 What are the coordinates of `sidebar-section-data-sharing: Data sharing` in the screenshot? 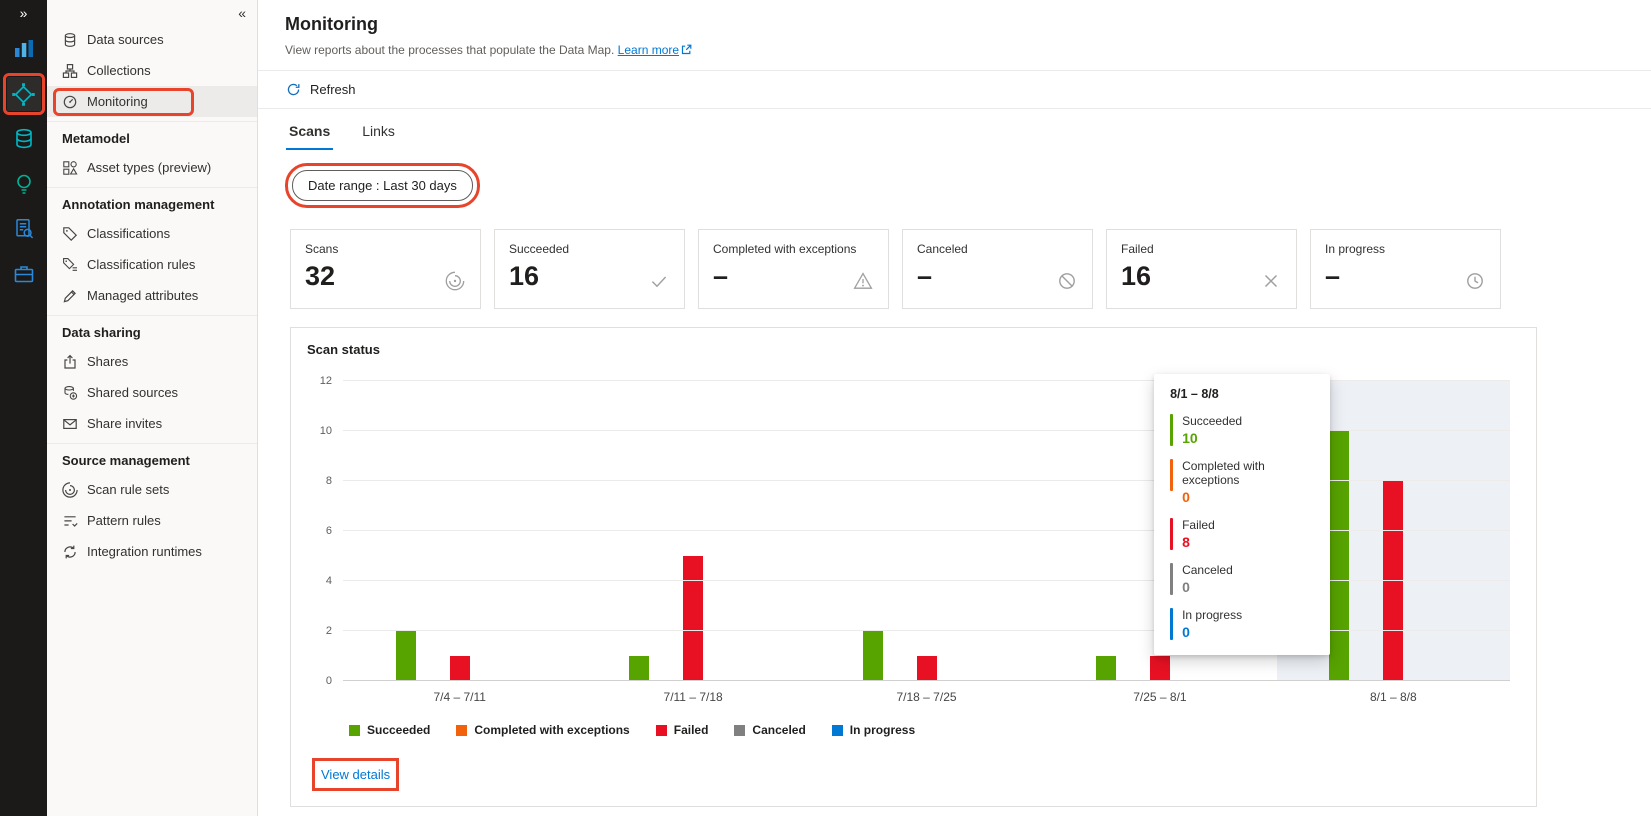 It's located at (152, 330).